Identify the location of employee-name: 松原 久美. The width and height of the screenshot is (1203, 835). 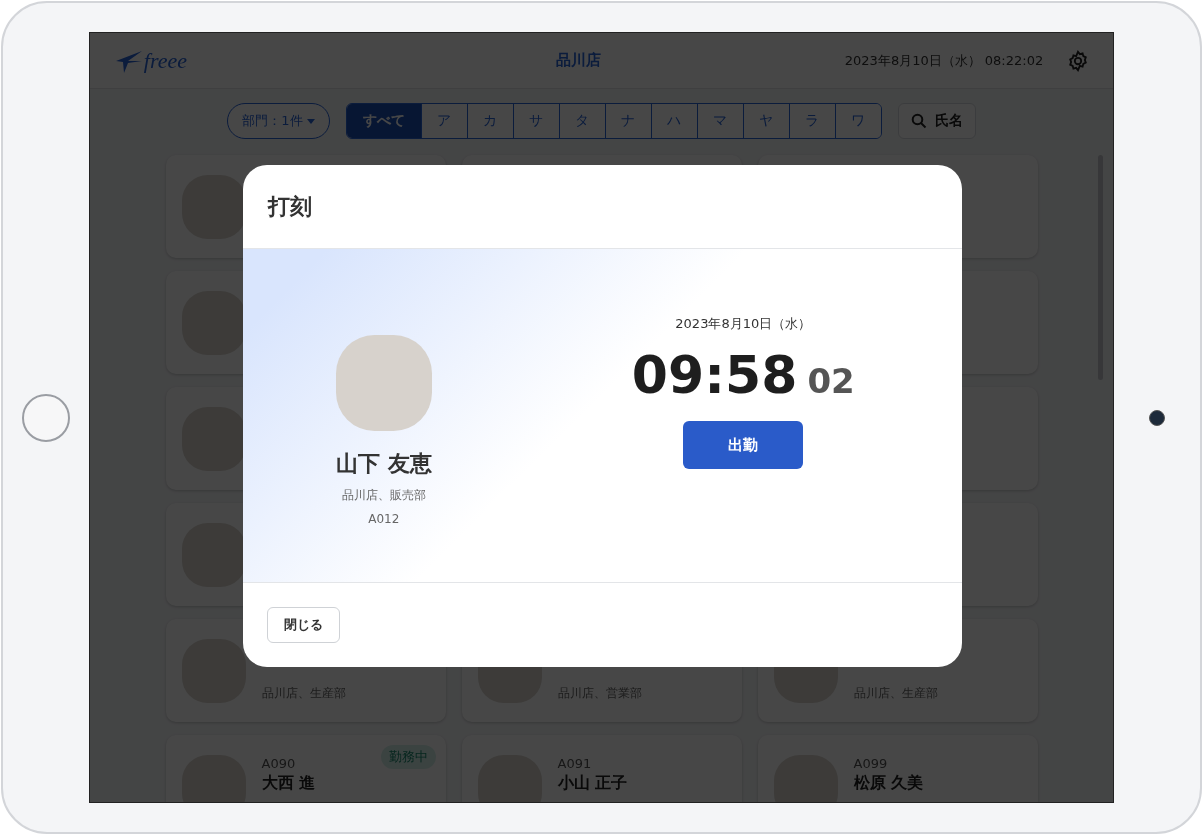
(888, 783).